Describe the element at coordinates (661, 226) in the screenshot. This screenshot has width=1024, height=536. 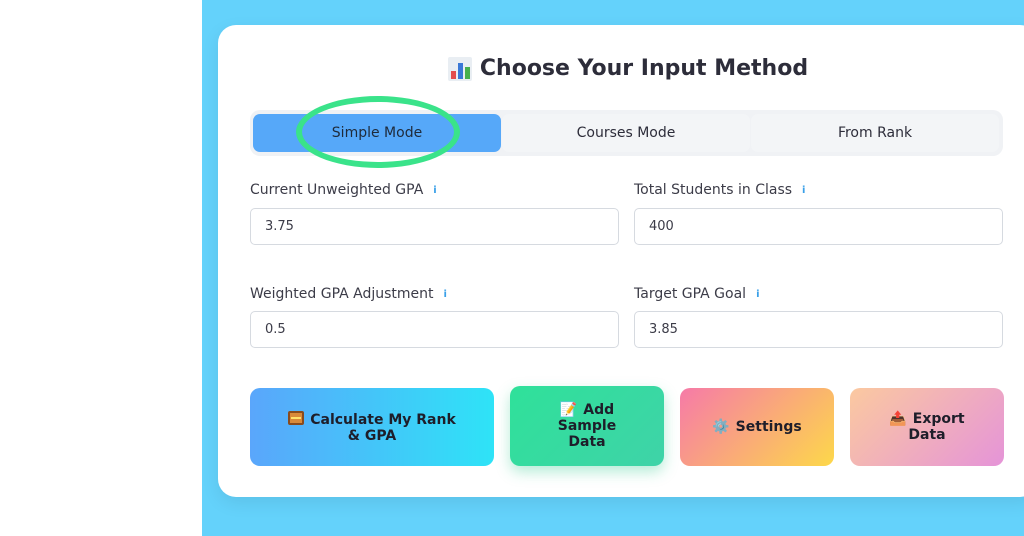
I see `input-value: 400` at that location.